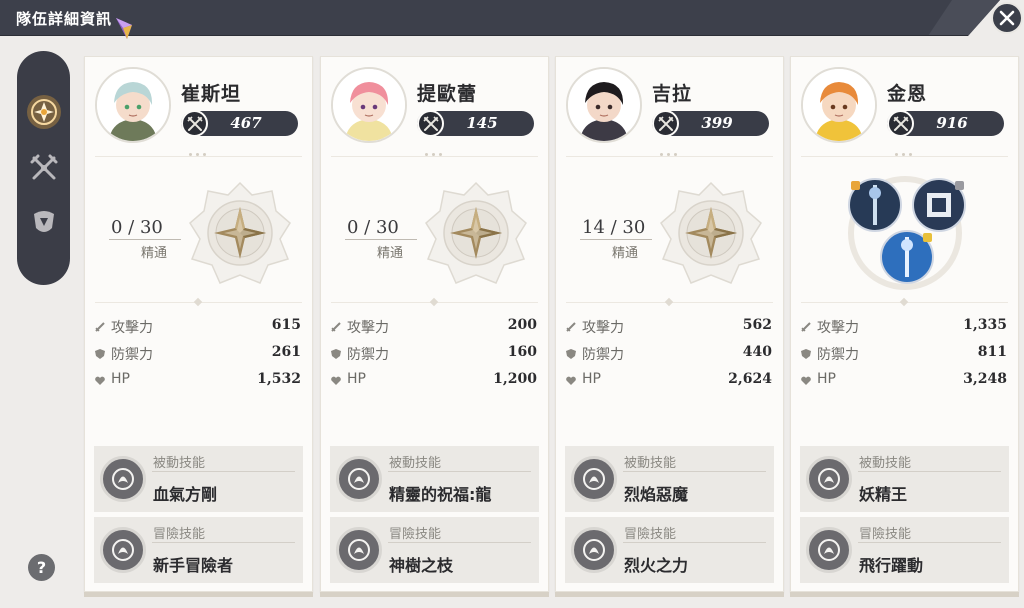  What do you see at coordinates (650, 463) in the screenshot?
I see `passive-skill-type-label: 被動技能` at bounding box center [650, 463].